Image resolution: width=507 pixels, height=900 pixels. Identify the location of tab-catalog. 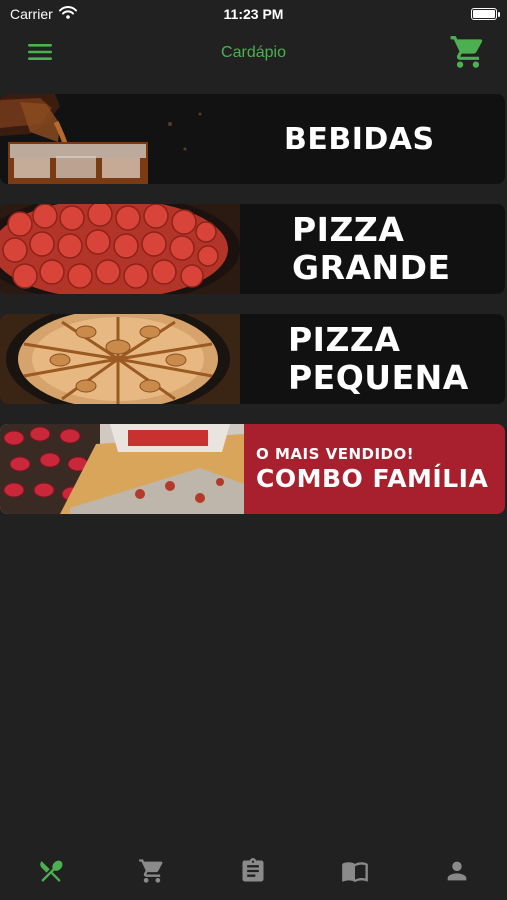
(355, 872).